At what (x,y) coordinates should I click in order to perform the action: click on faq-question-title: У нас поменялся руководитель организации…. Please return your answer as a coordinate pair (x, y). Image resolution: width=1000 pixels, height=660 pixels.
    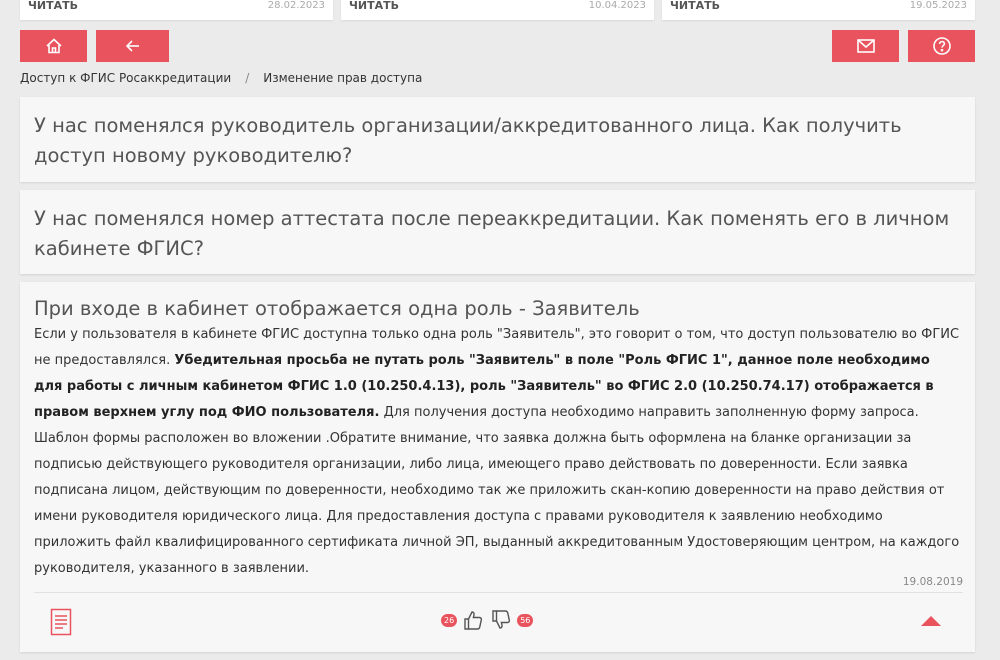
    Looking at the image, I should click on (497, 141).